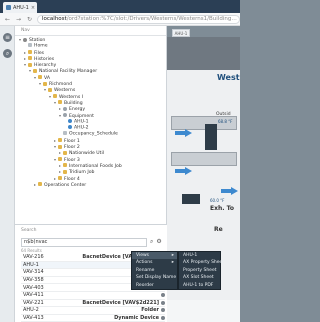 The image size is (320, 322). What do you see at coordinates (143, 255) in the screenshot?
I see `menu-item-label: Views` at bounding box center [143, 255].